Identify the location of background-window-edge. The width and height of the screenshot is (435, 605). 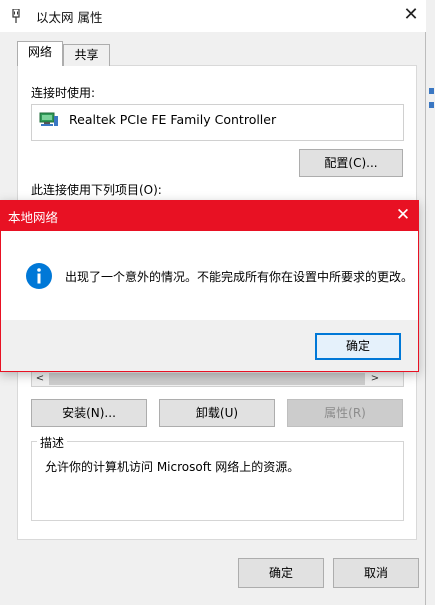
(431, 100).